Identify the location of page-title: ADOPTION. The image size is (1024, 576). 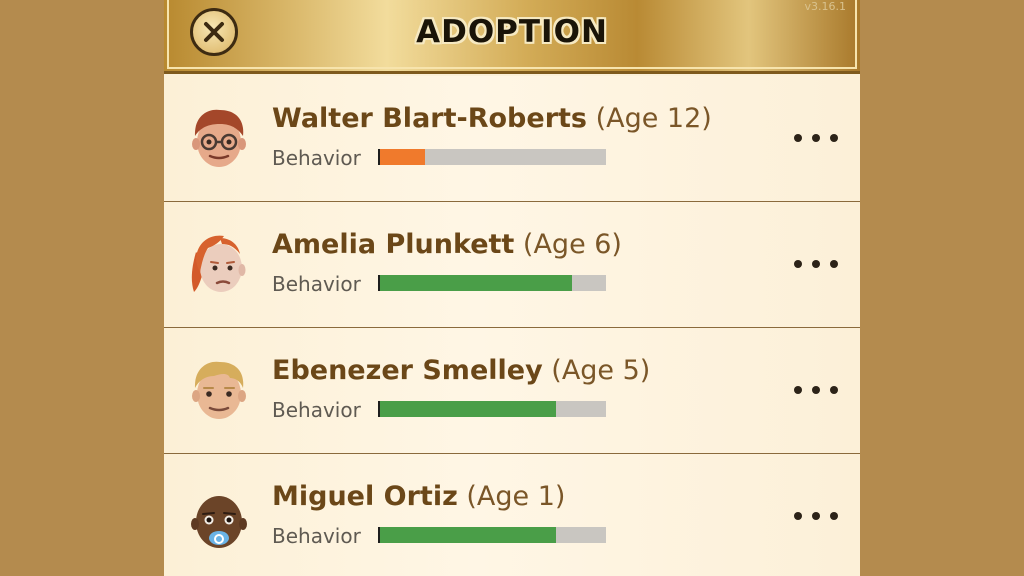
(512, 32).